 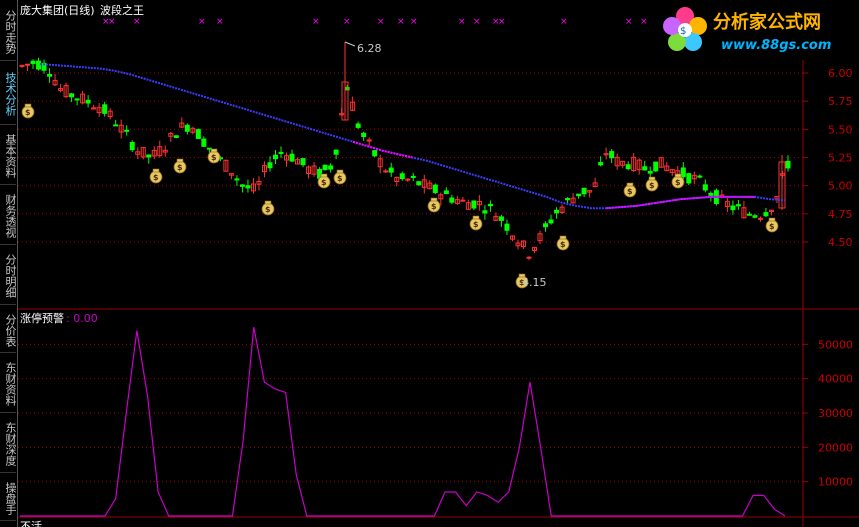 I want to click on sub-y-tick: 30000, so click(x=835, y=413).